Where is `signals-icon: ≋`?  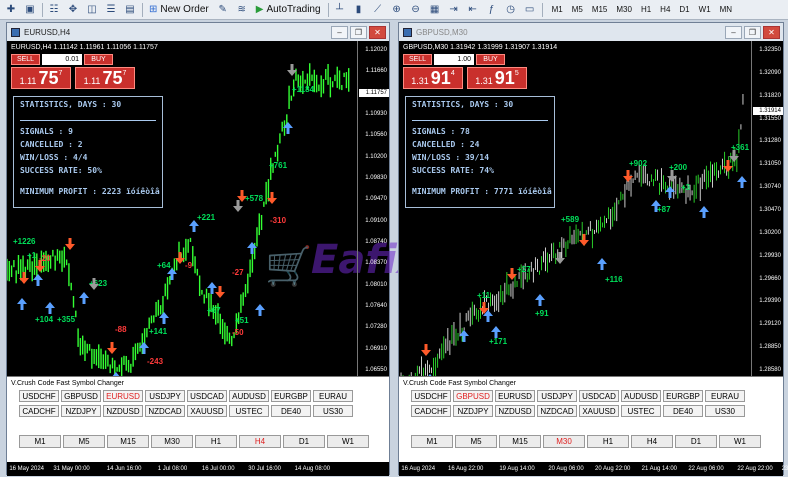
signals-icon: ≋ is located at coordinates (242, 10).